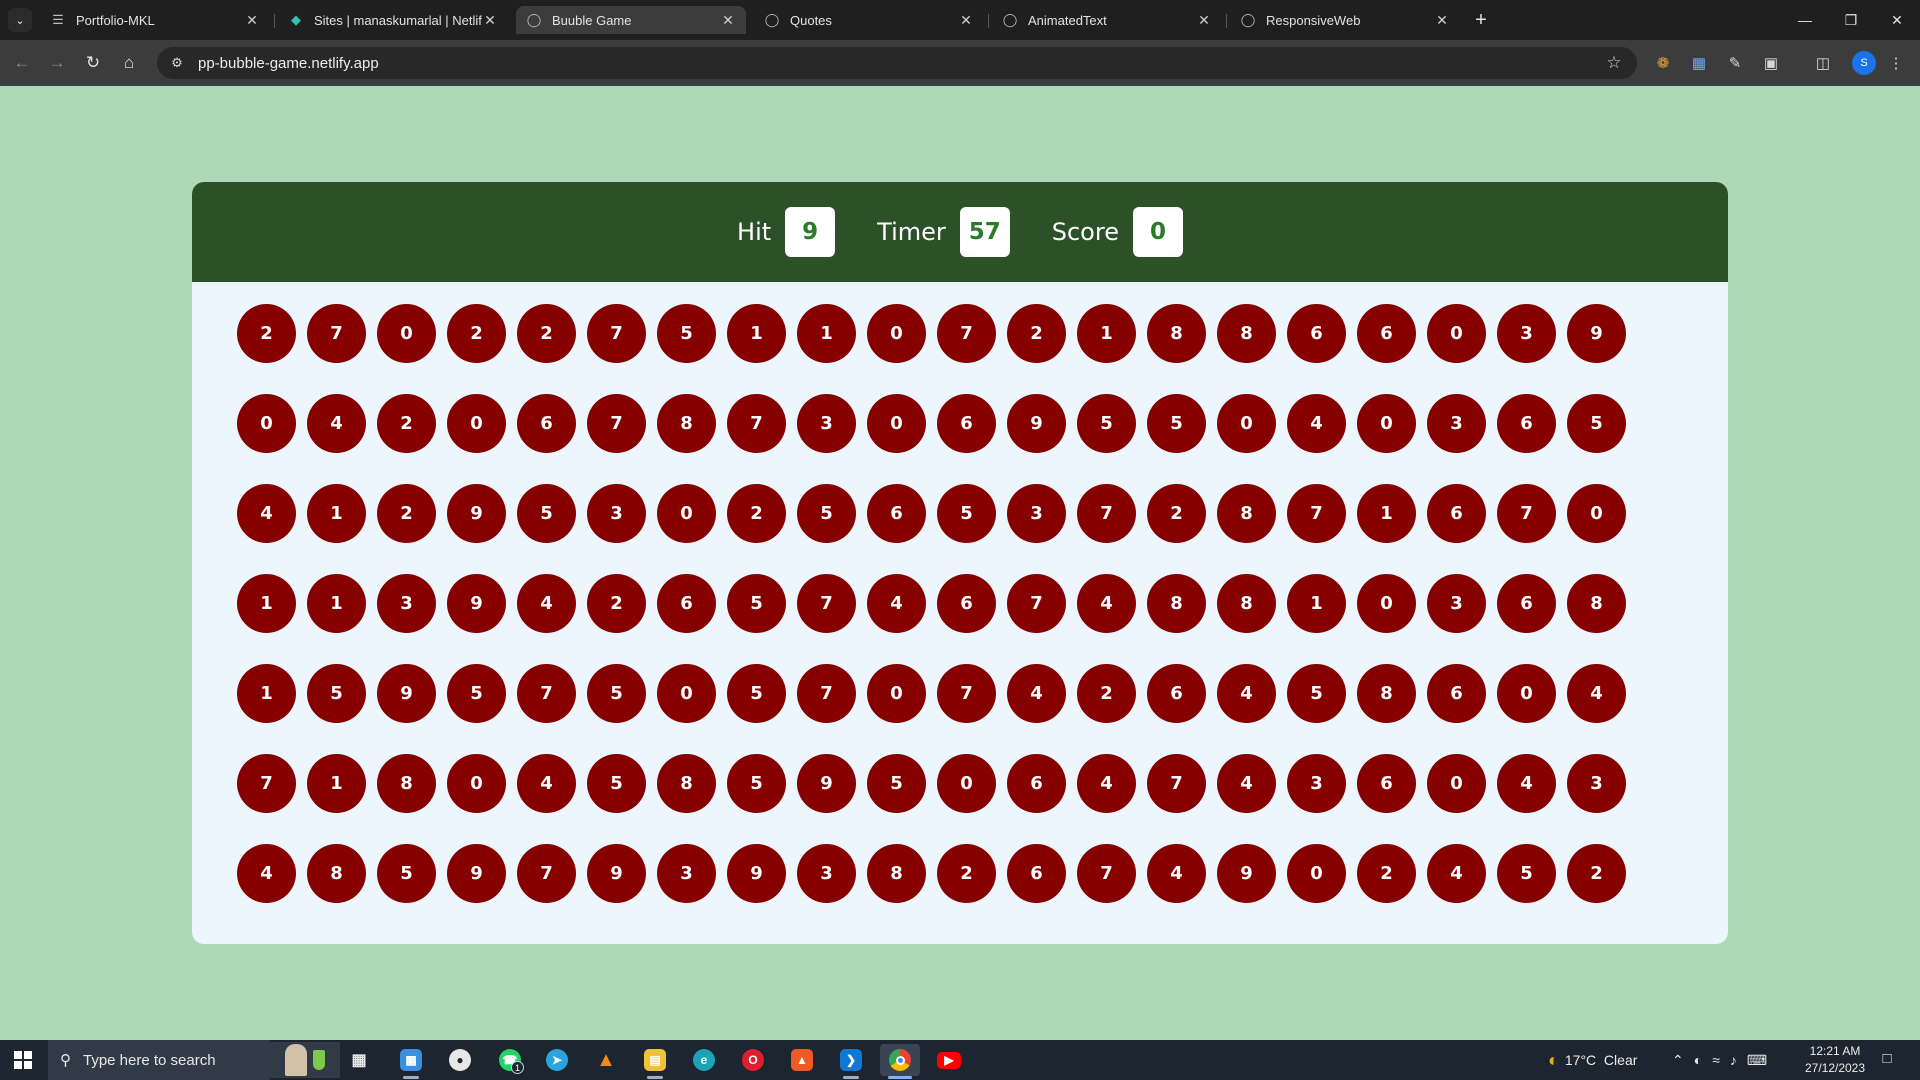  Describe the element at coordinates (1699, 63) in the screenshot. I see `docs-extension-icon: ▦` at that location.